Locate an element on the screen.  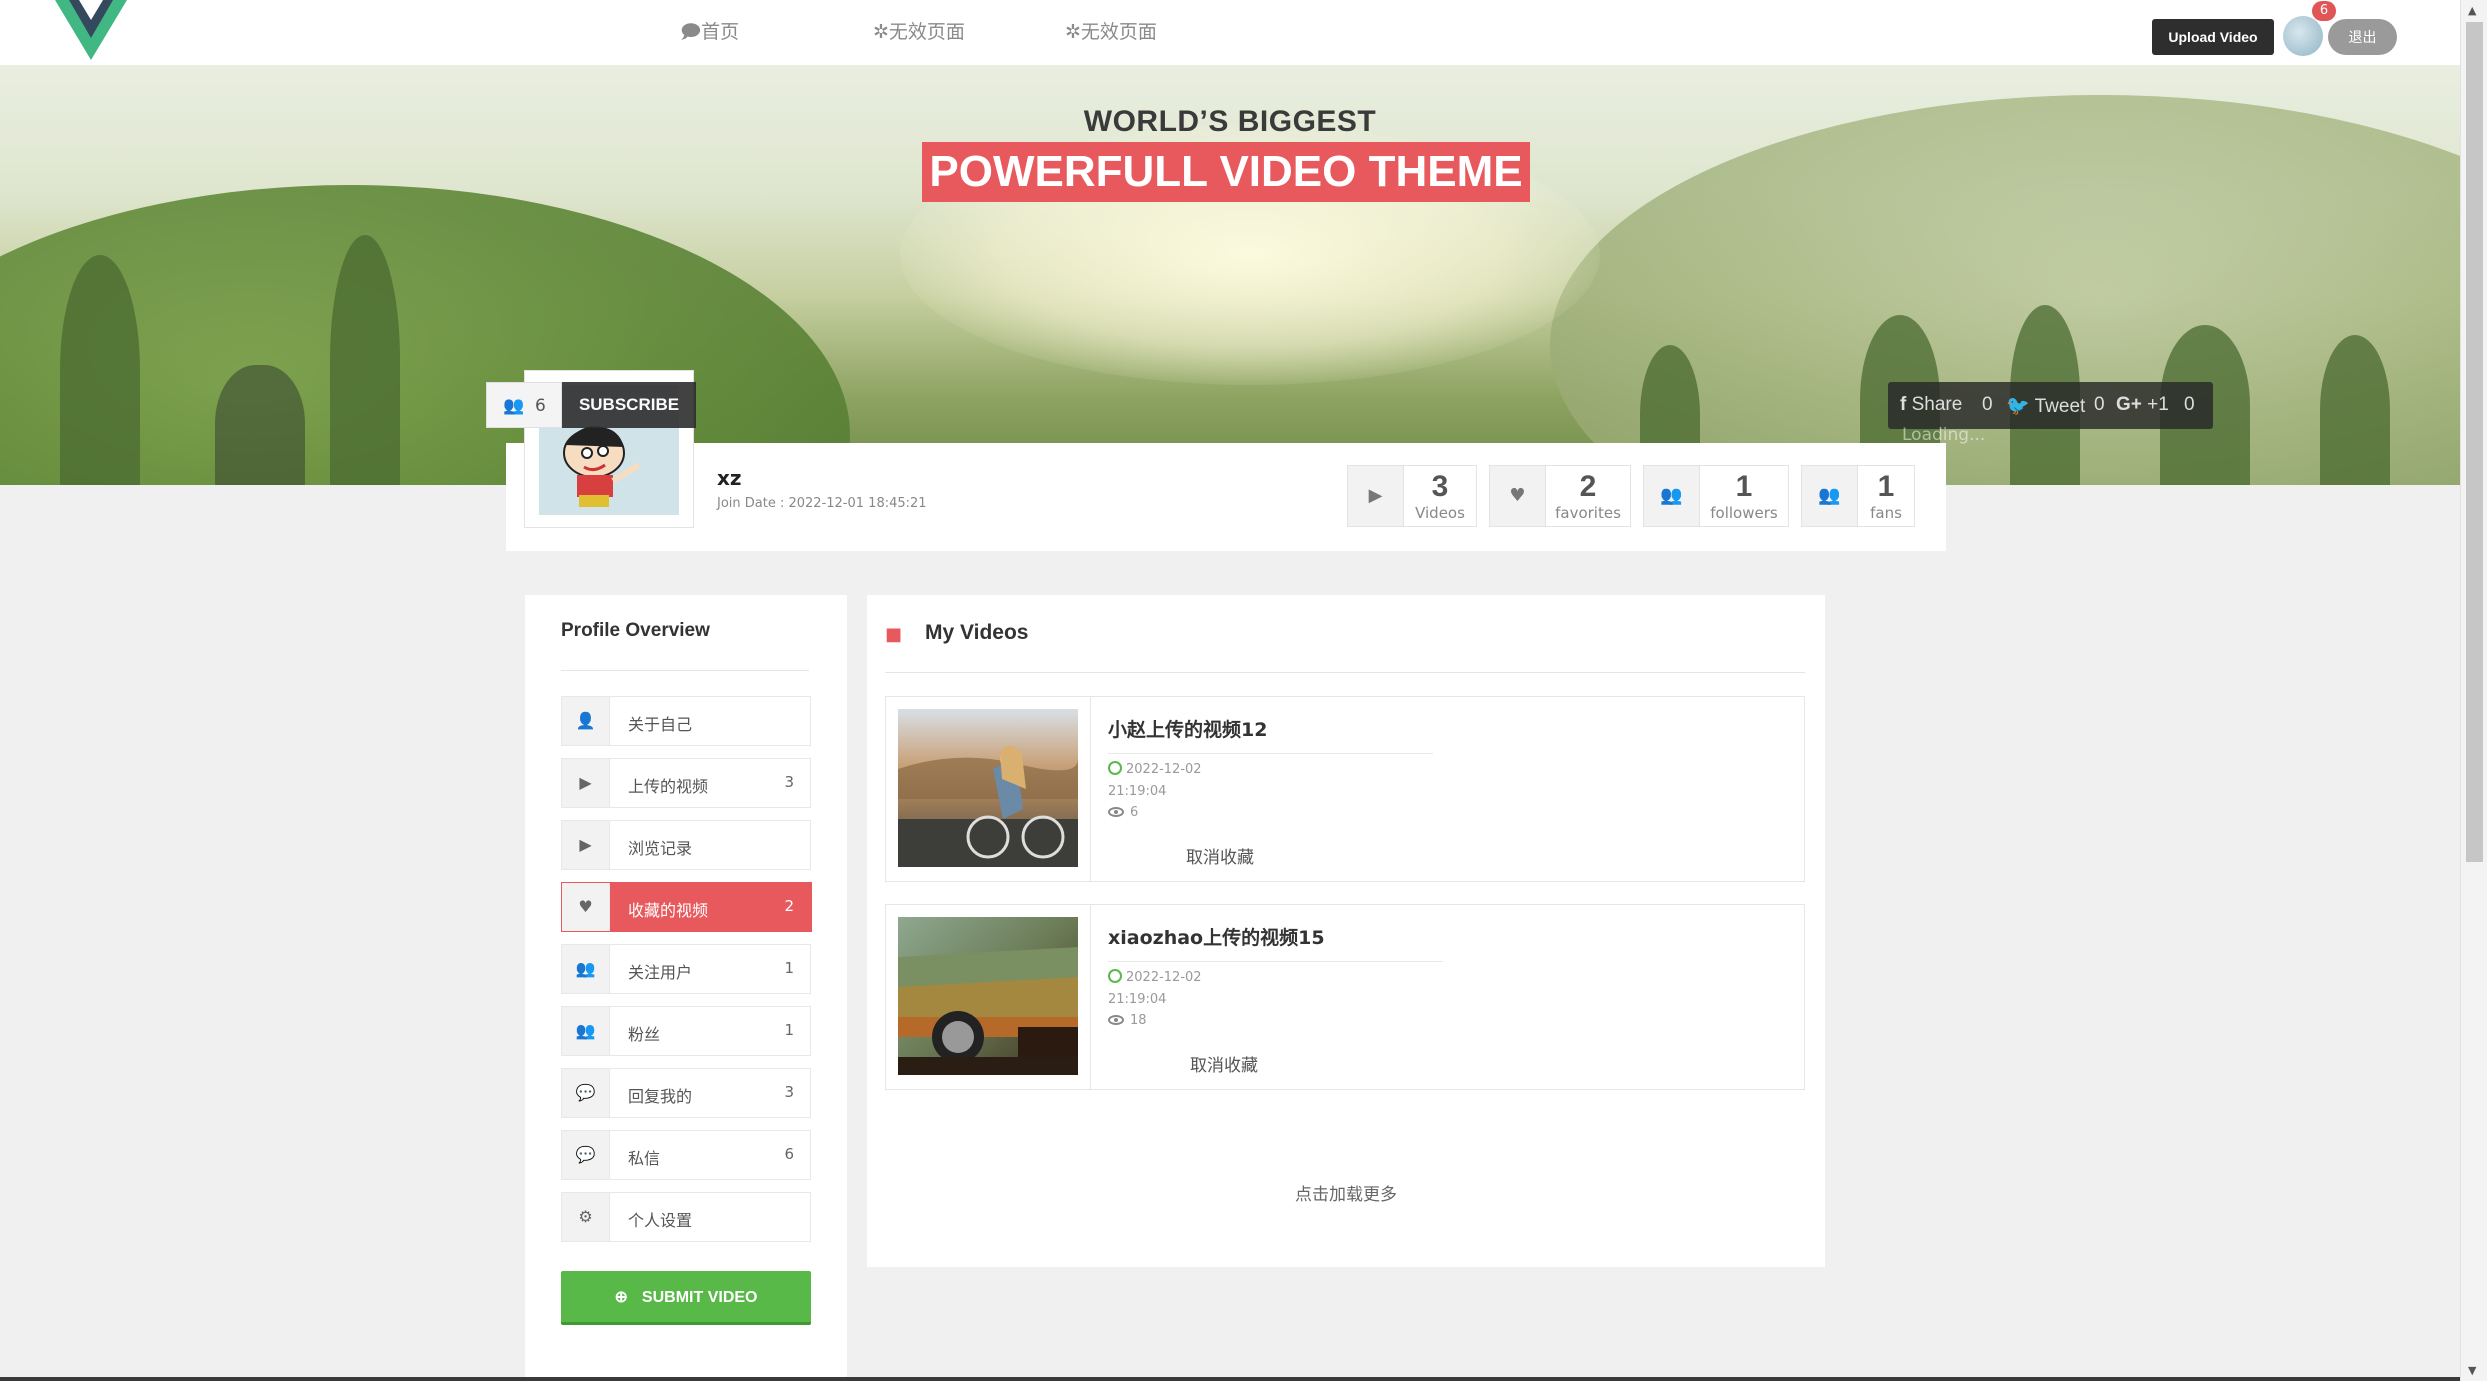
video-camera-icon: ■ is located at coordinates (894, 634).